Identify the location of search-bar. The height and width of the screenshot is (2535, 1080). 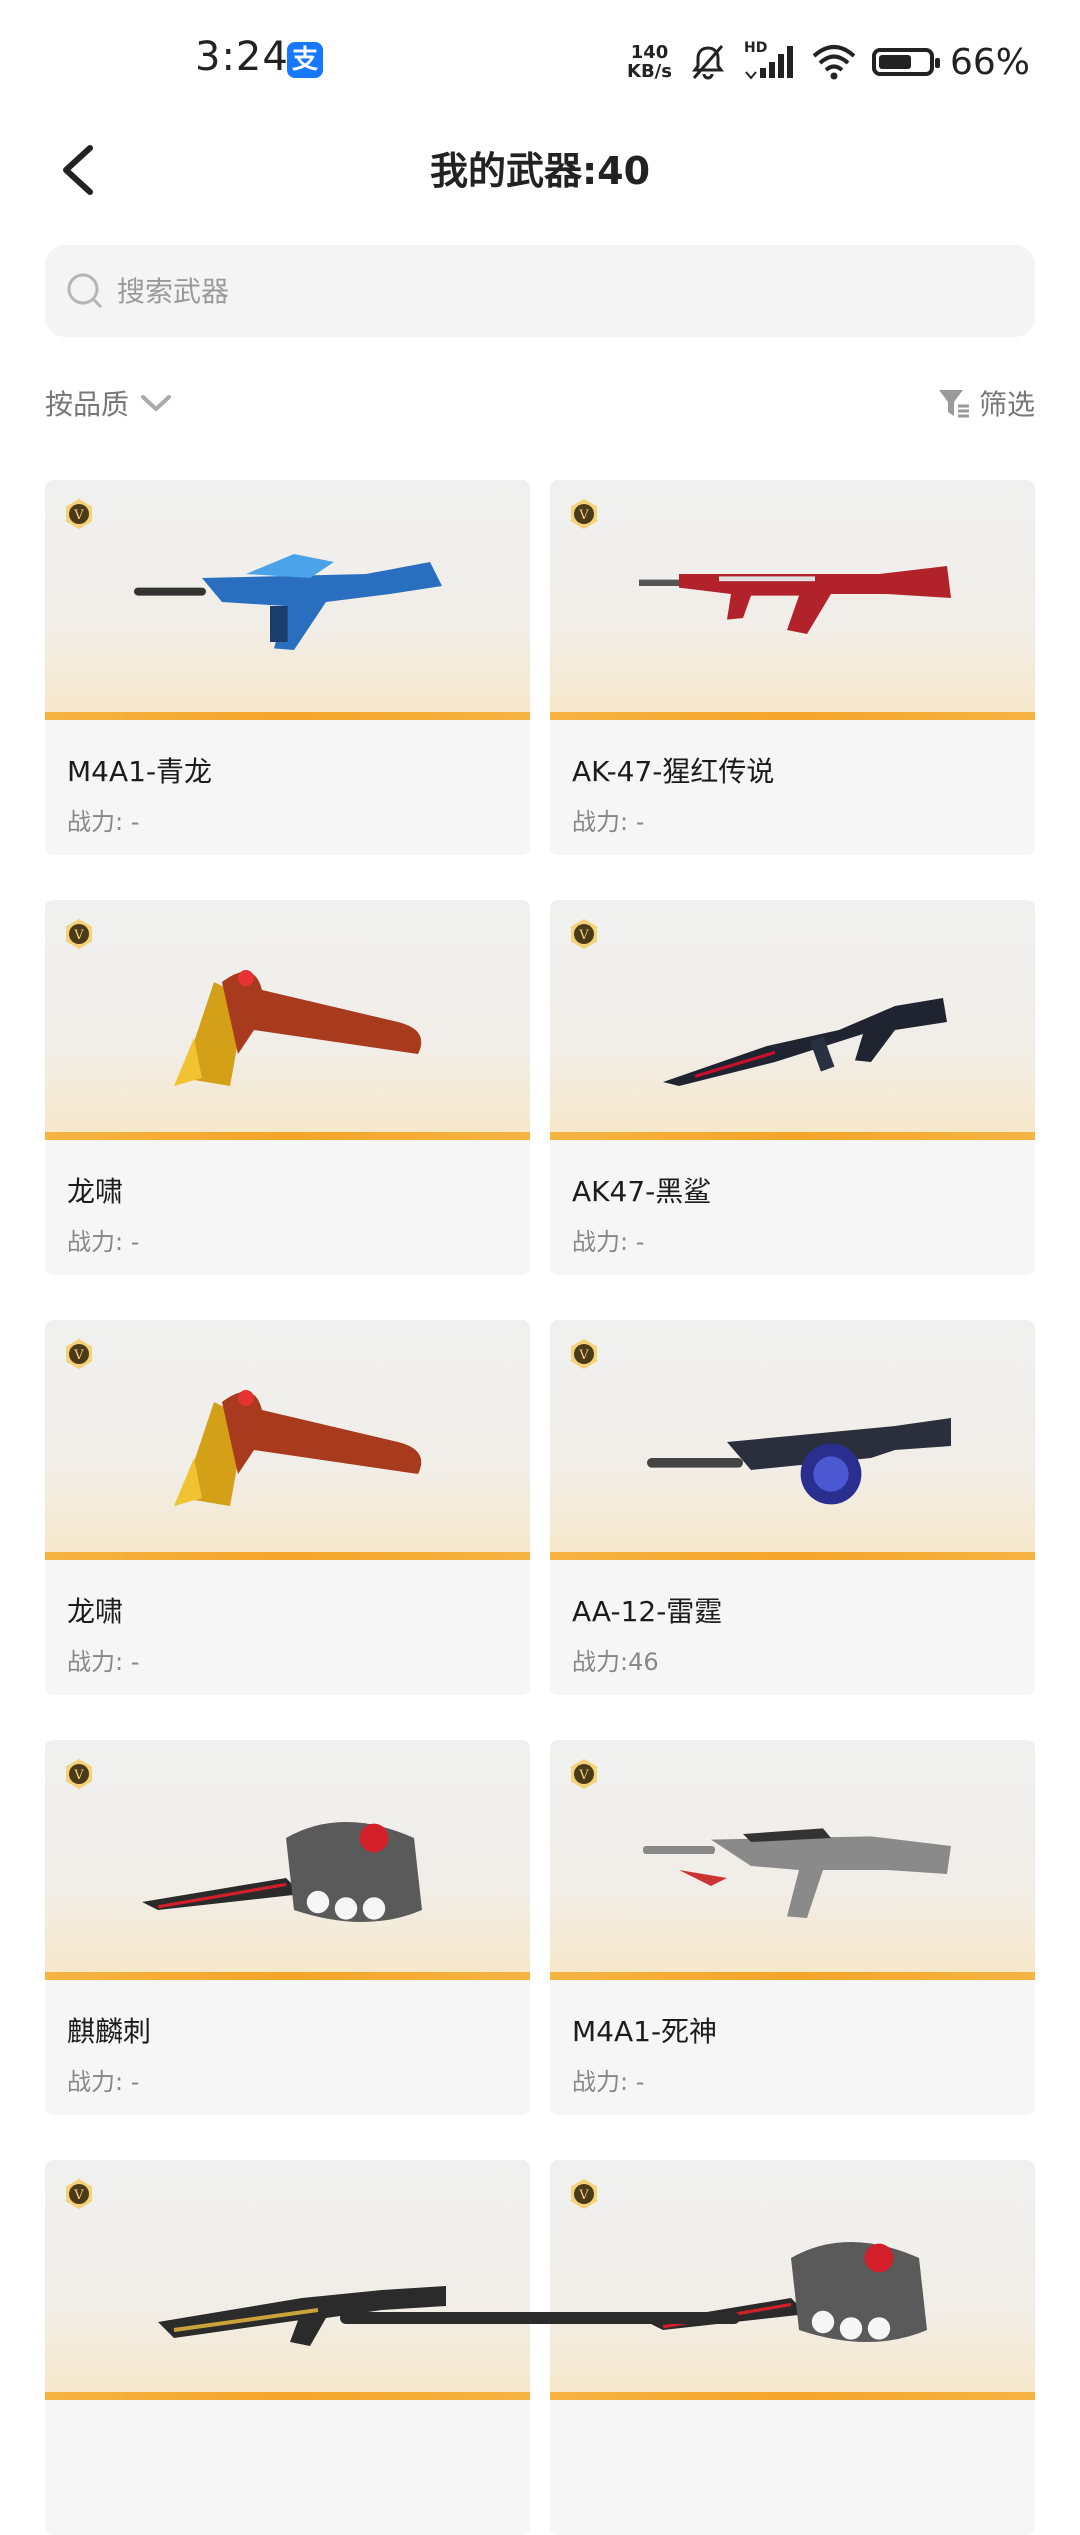
(540, 291).